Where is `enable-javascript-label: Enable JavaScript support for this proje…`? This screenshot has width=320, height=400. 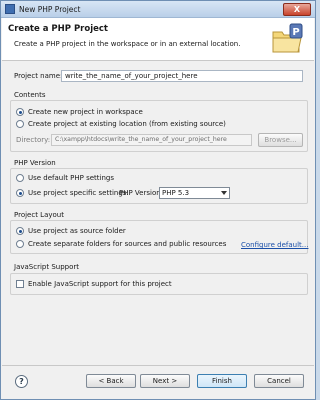 enable-javascript-label: Enable JavaScript support for this proje… is located at coordinates (100, 284).